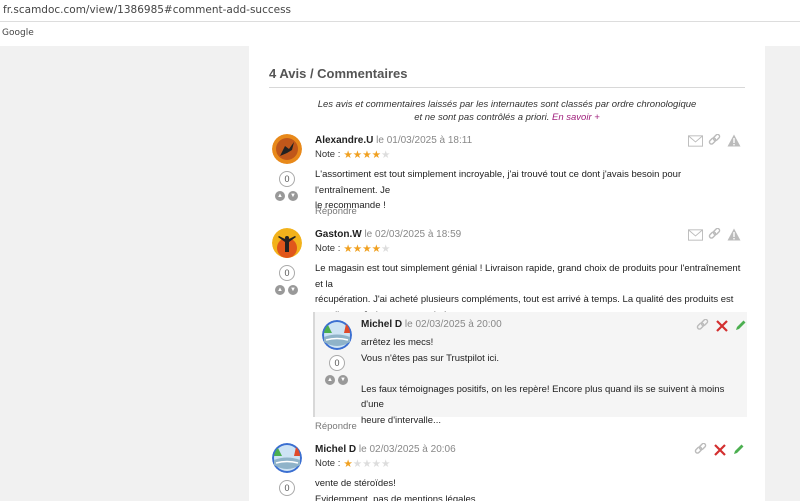 This screenshot has width=800, height=501. I want to click on comment-author: Gaston.W le 02/03/2025 à 18:59, so click(388, 234).